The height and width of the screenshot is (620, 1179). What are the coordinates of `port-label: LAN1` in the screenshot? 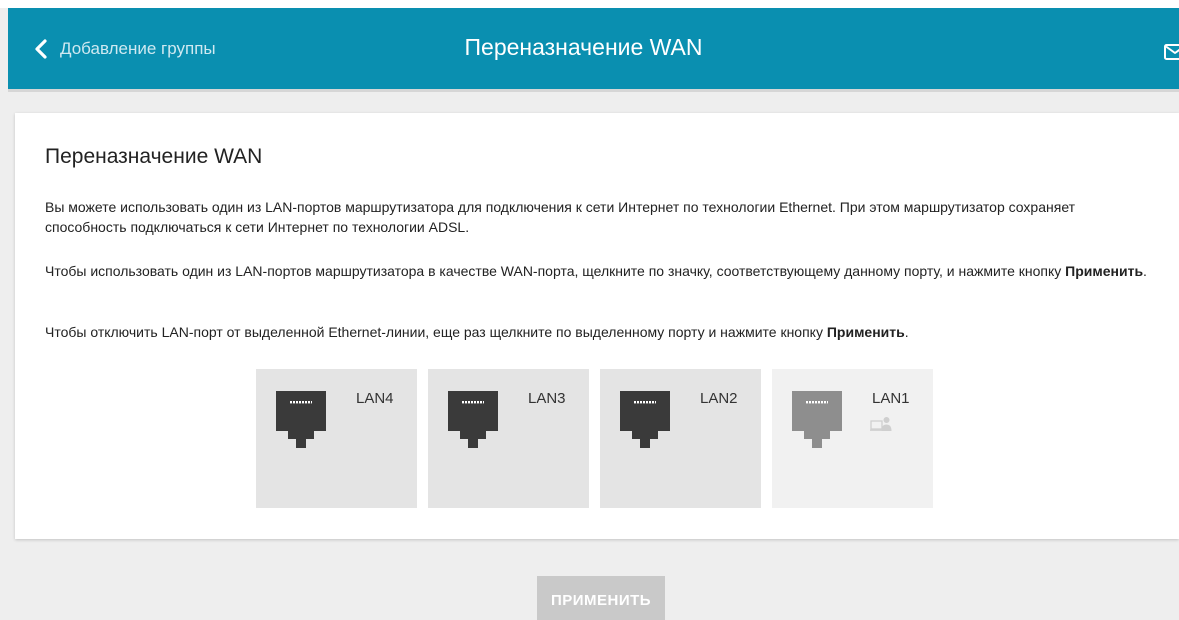 It's located at (891, 398).